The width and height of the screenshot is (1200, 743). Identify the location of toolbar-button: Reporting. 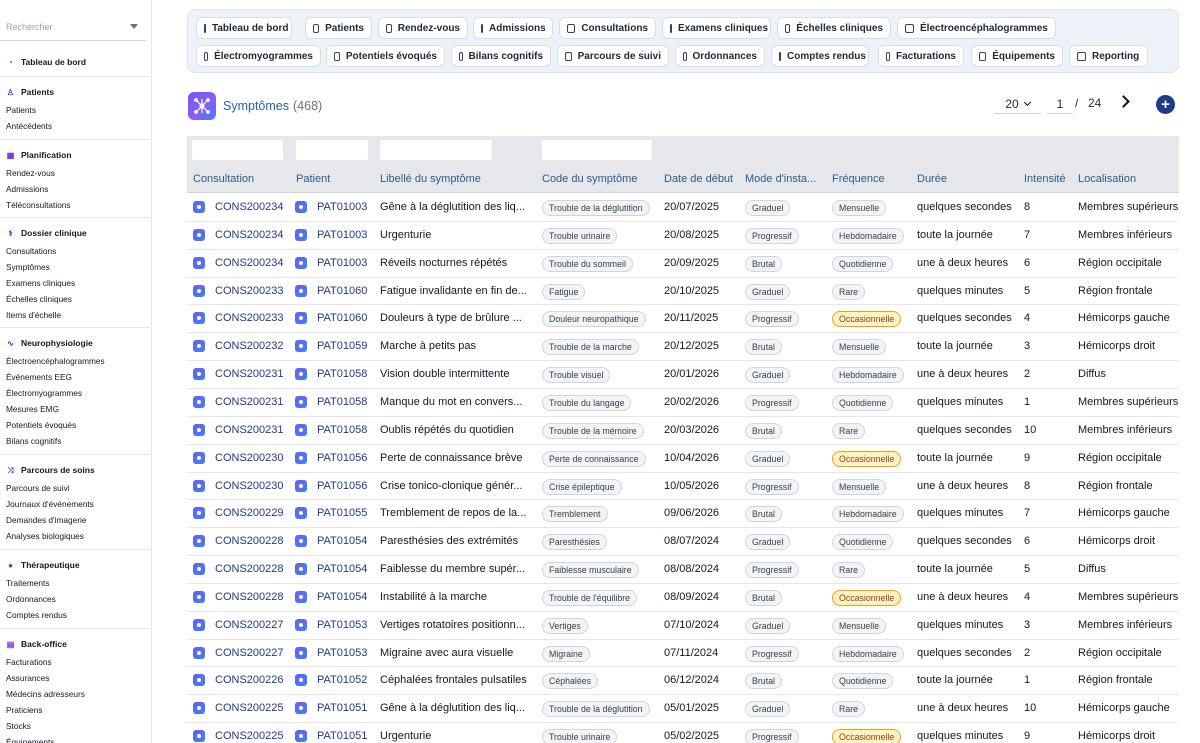
(1108, 56).